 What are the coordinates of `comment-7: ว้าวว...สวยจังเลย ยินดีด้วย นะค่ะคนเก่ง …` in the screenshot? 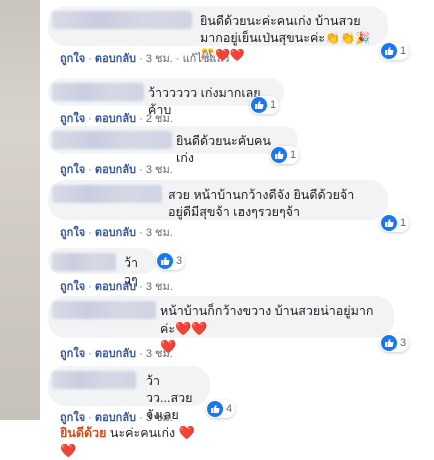 It's located at (142, 412).